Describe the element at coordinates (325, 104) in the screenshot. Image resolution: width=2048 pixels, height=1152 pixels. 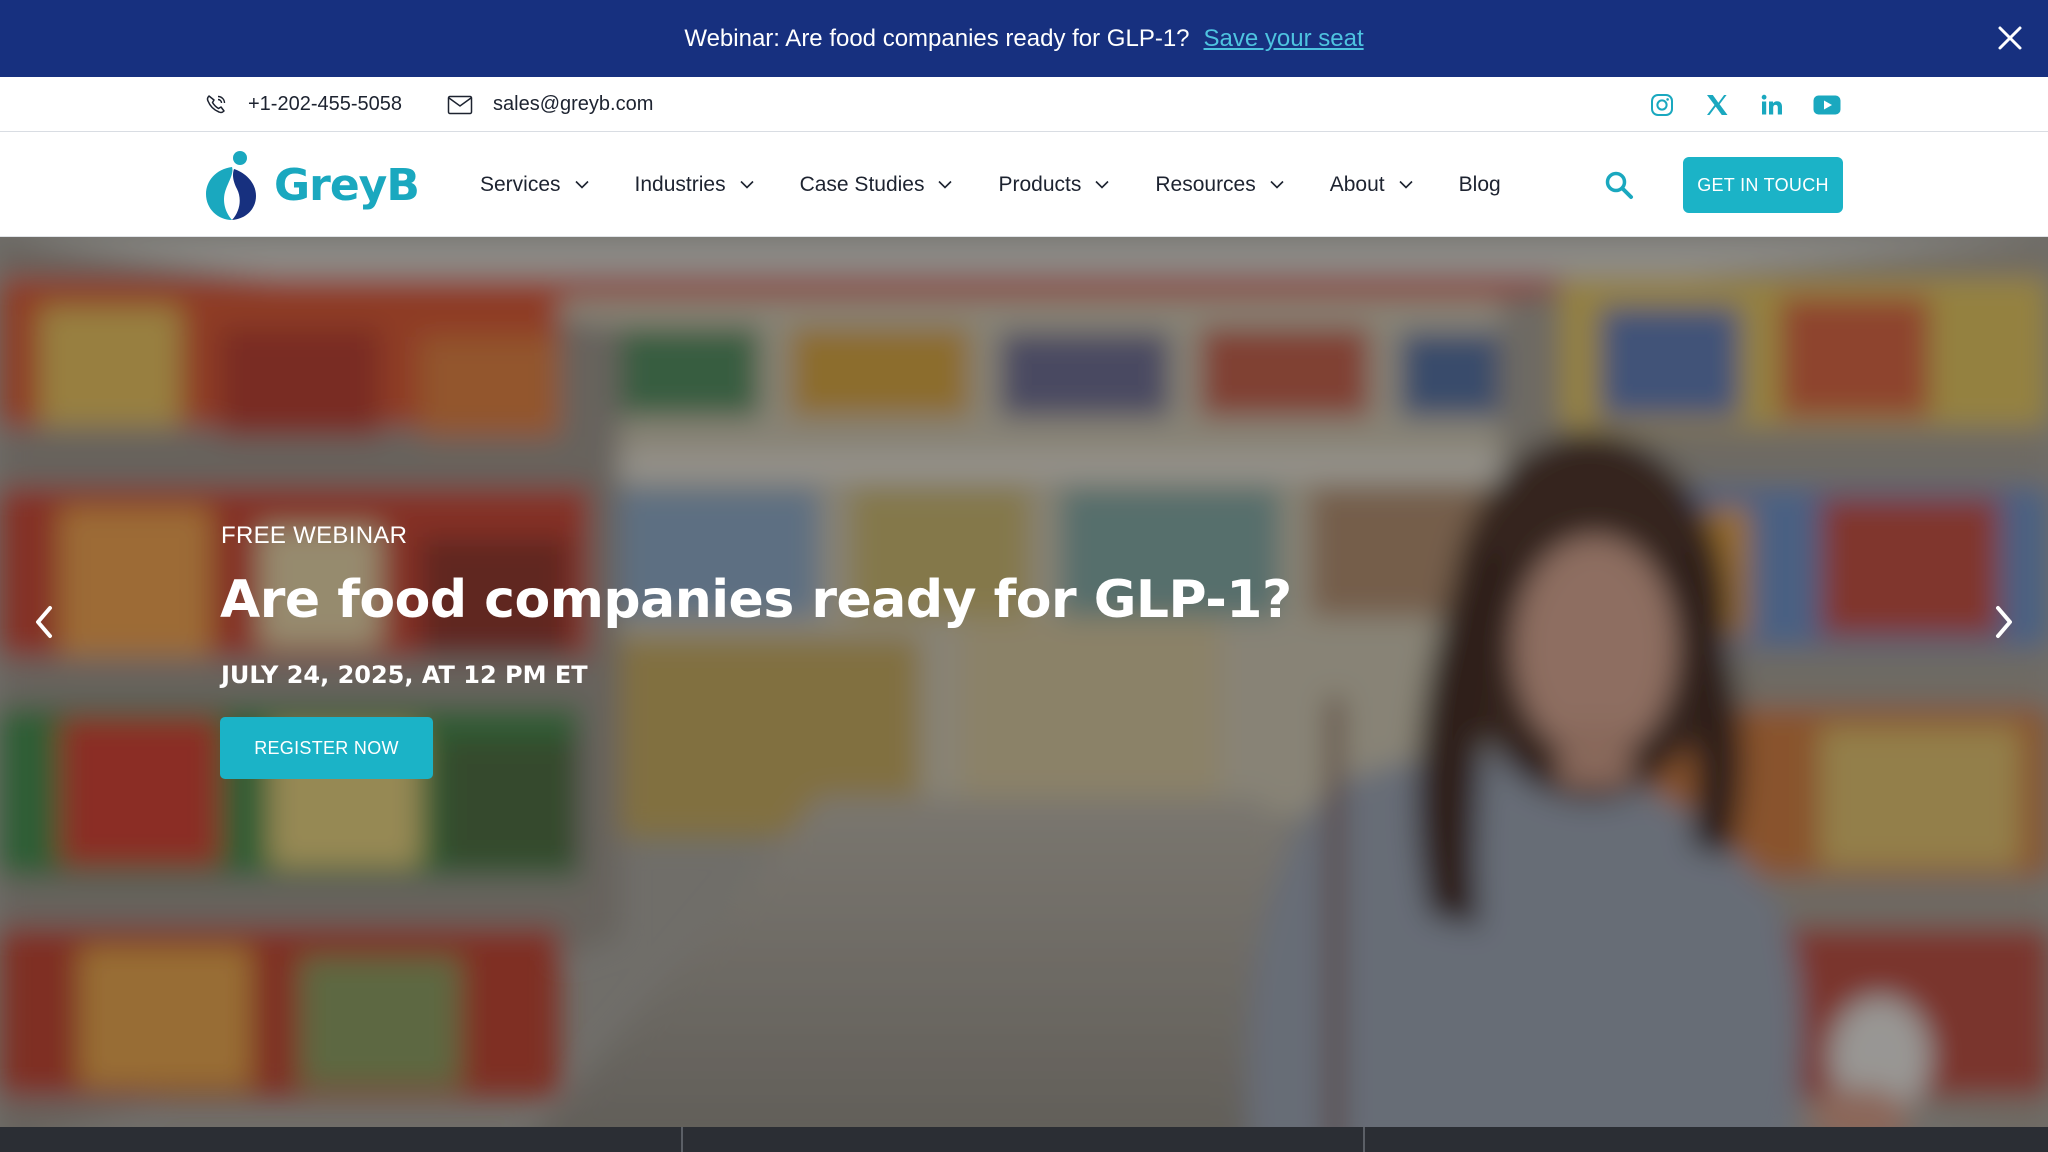
I see `phone-number: +1-202-455-5058` at that location.